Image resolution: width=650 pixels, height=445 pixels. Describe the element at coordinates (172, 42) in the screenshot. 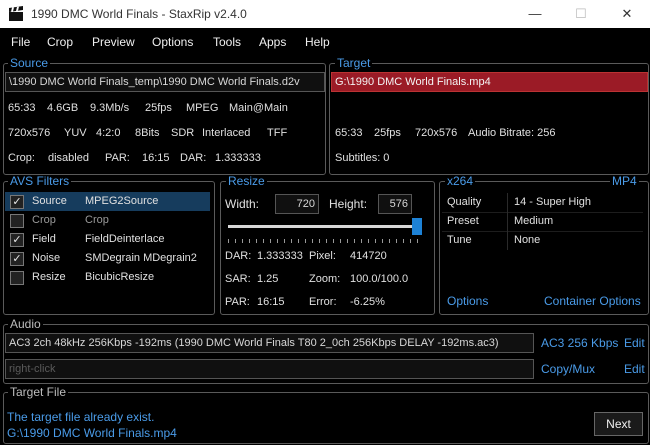

I see `menu-options: Options` at that location.